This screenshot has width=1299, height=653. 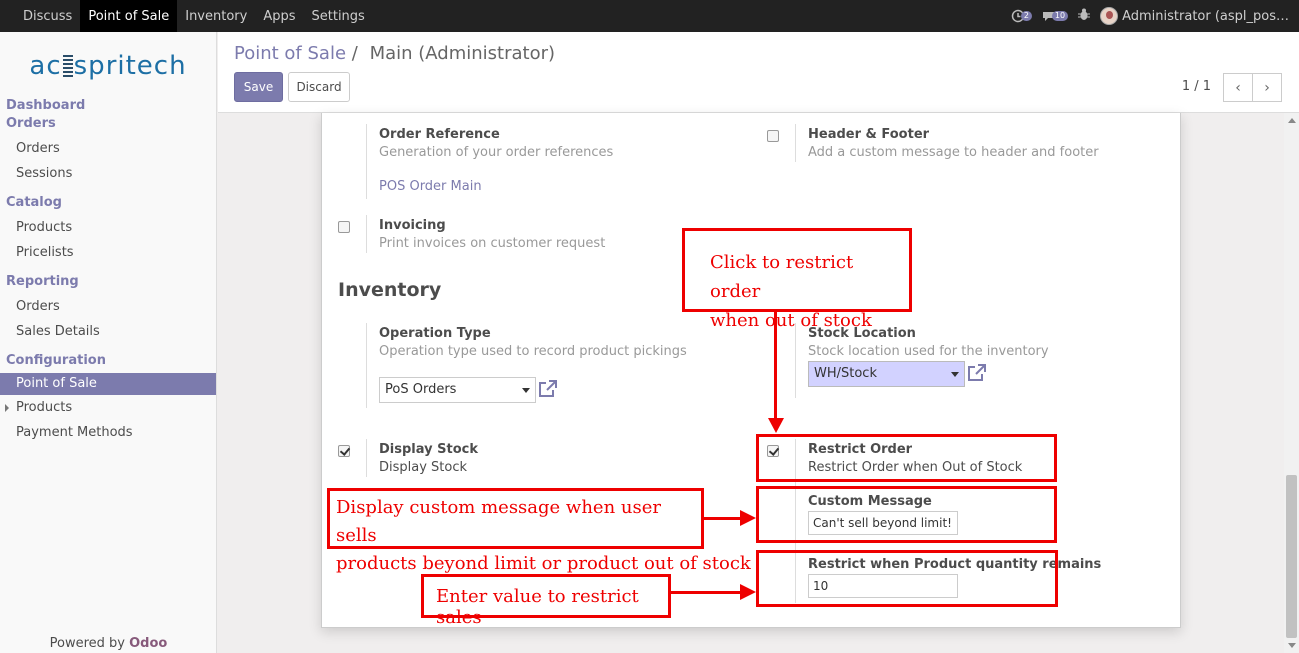 What do you see at coordinates (1292, 120) in the screenshot?
I see `scroll-up-icon` at bounding box center [1292, 120].